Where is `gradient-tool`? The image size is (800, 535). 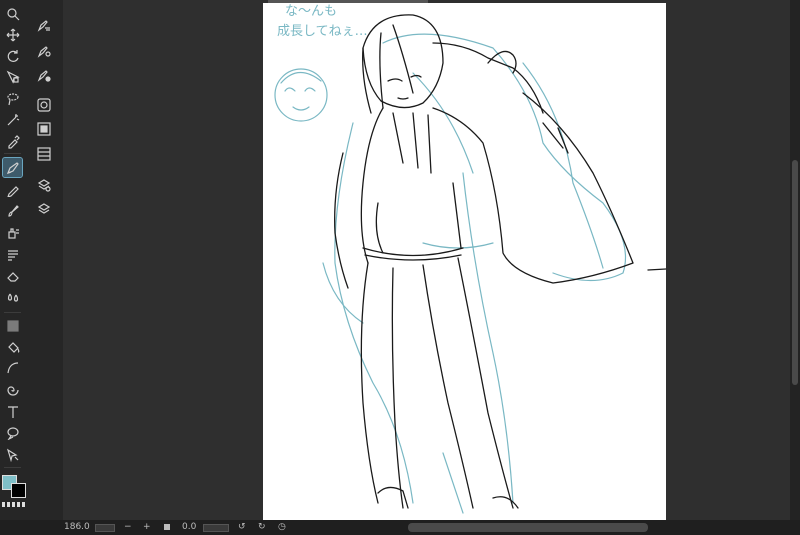 gradient-tool is located at coordinates (12, 325).